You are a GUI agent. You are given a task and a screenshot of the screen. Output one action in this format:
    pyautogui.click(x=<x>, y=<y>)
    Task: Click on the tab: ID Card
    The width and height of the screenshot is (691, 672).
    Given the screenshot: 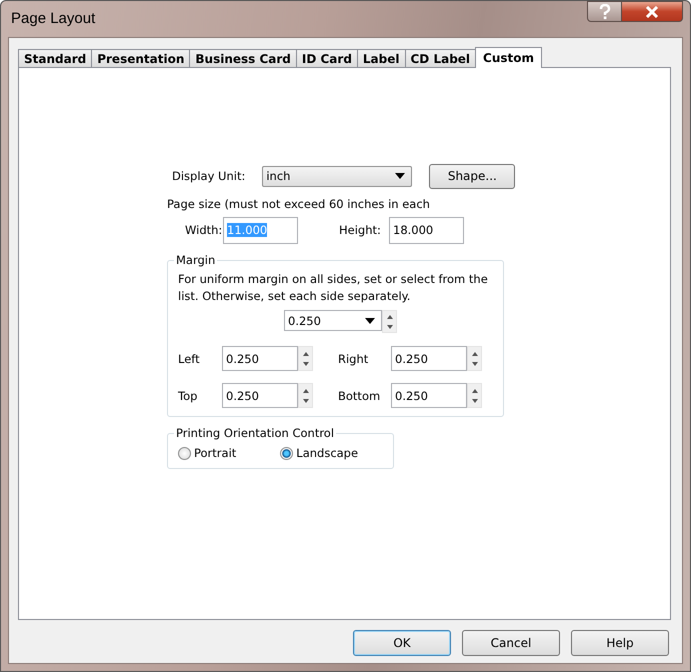 What is the action you would take?
    pyautogui.click(x=327, y=58)
    